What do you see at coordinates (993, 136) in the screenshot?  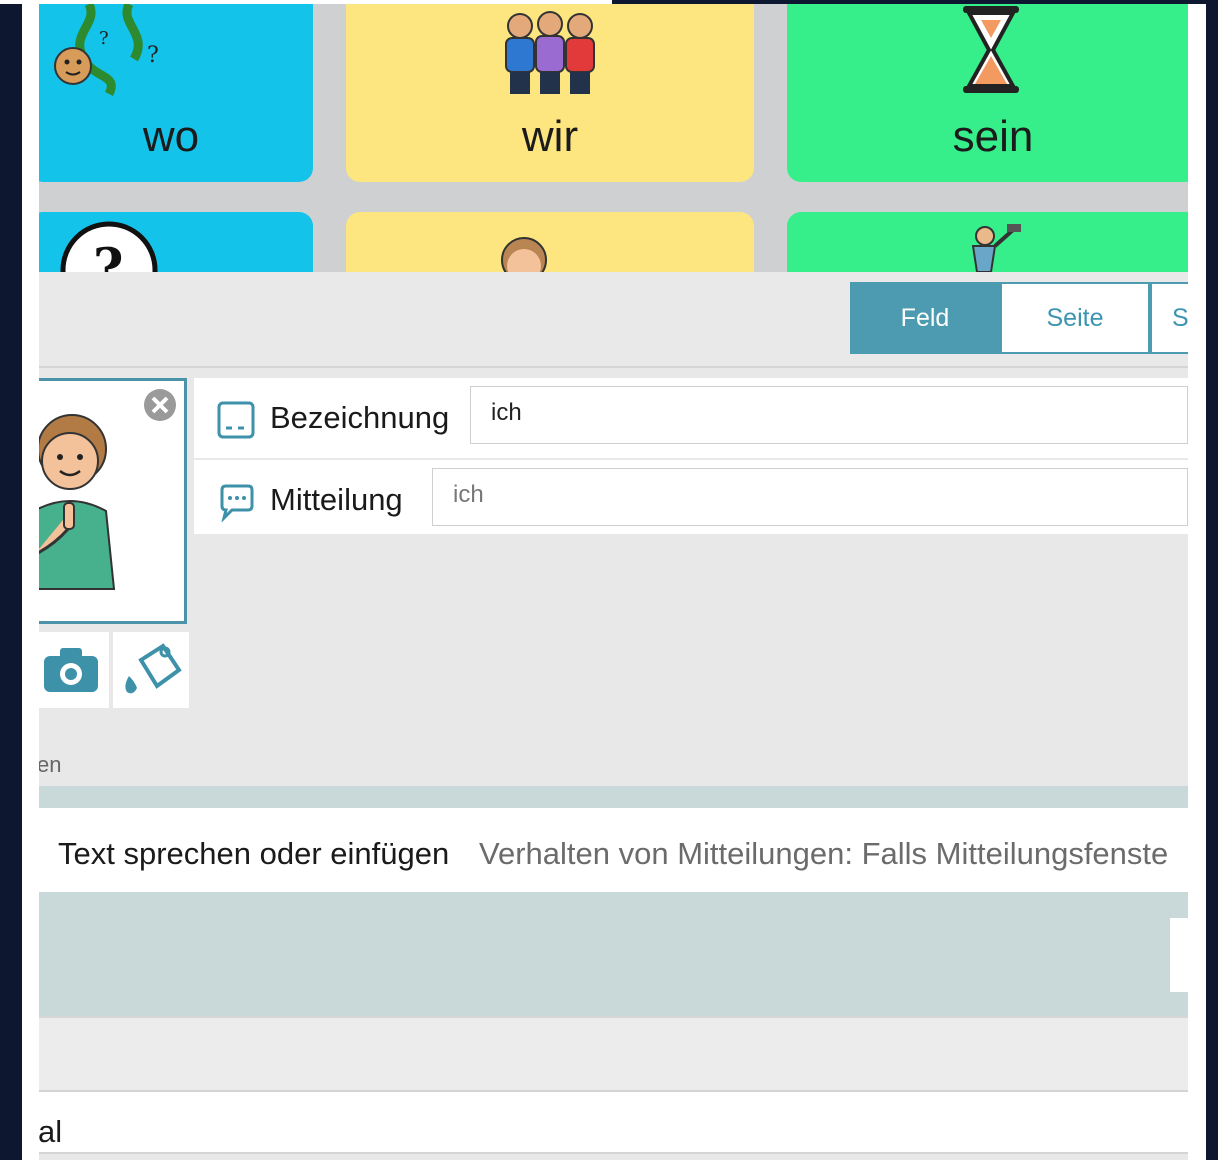 I see `tile-label: sein` at bounding box center [993, 136].